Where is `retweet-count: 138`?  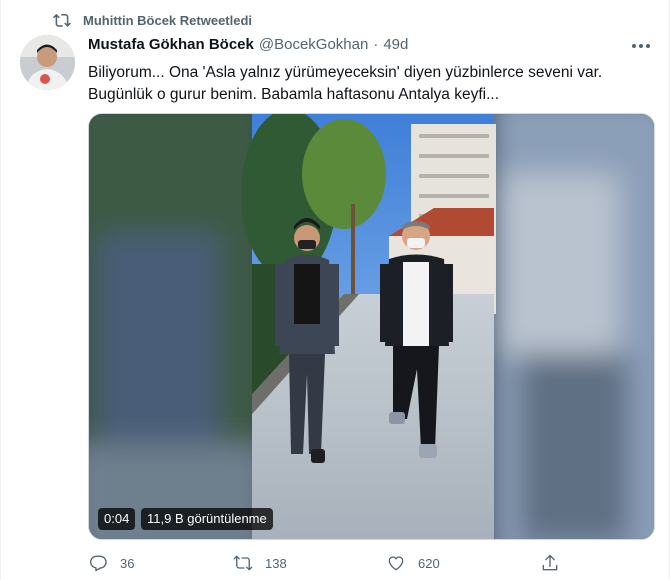 retweet-count: 138 is located at coordinates (276, 563).